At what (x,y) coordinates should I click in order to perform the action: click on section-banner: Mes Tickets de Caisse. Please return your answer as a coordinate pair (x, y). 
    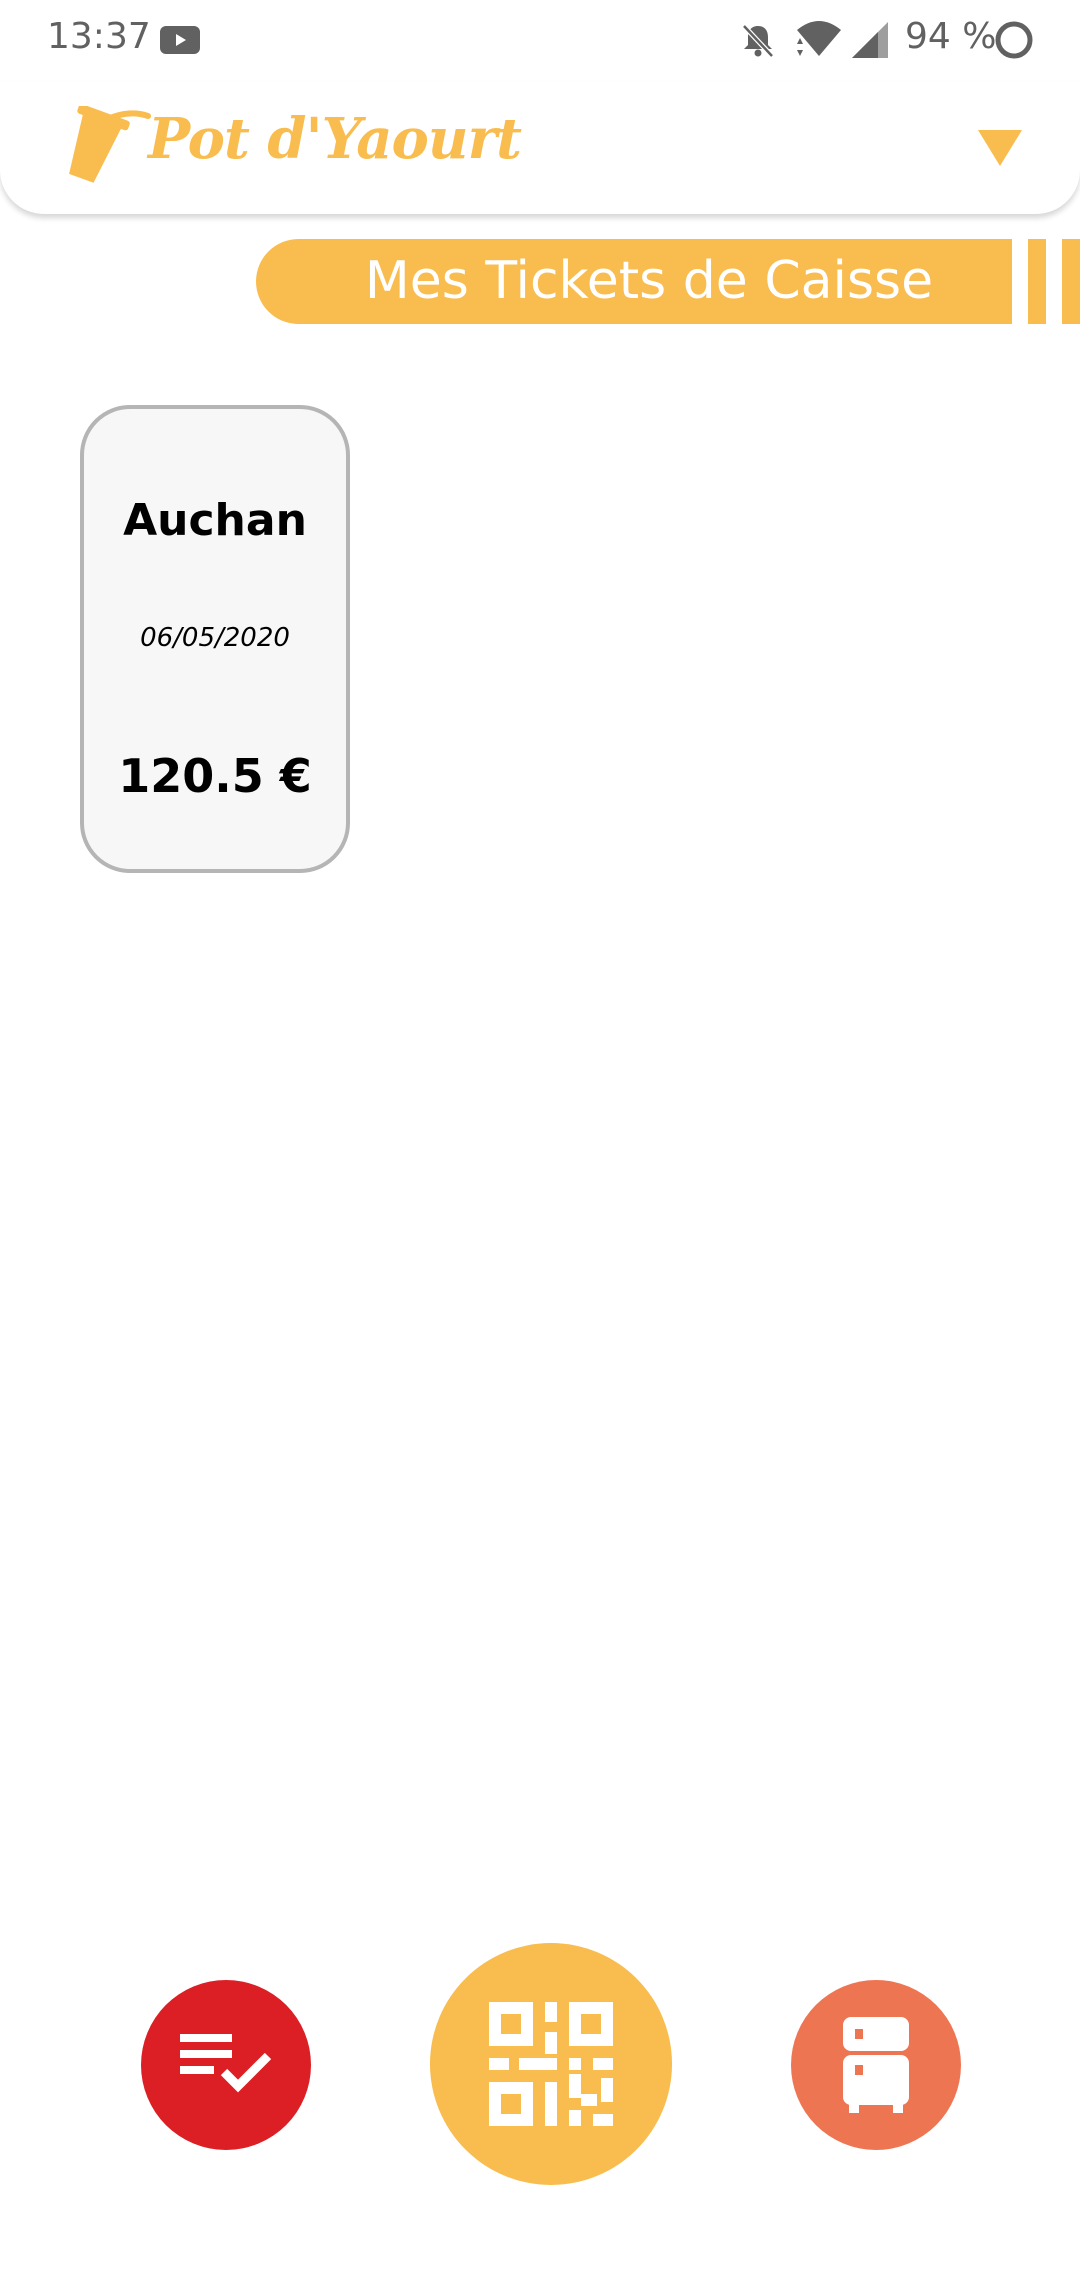
    Looking at the image, I should click on (634, 281).